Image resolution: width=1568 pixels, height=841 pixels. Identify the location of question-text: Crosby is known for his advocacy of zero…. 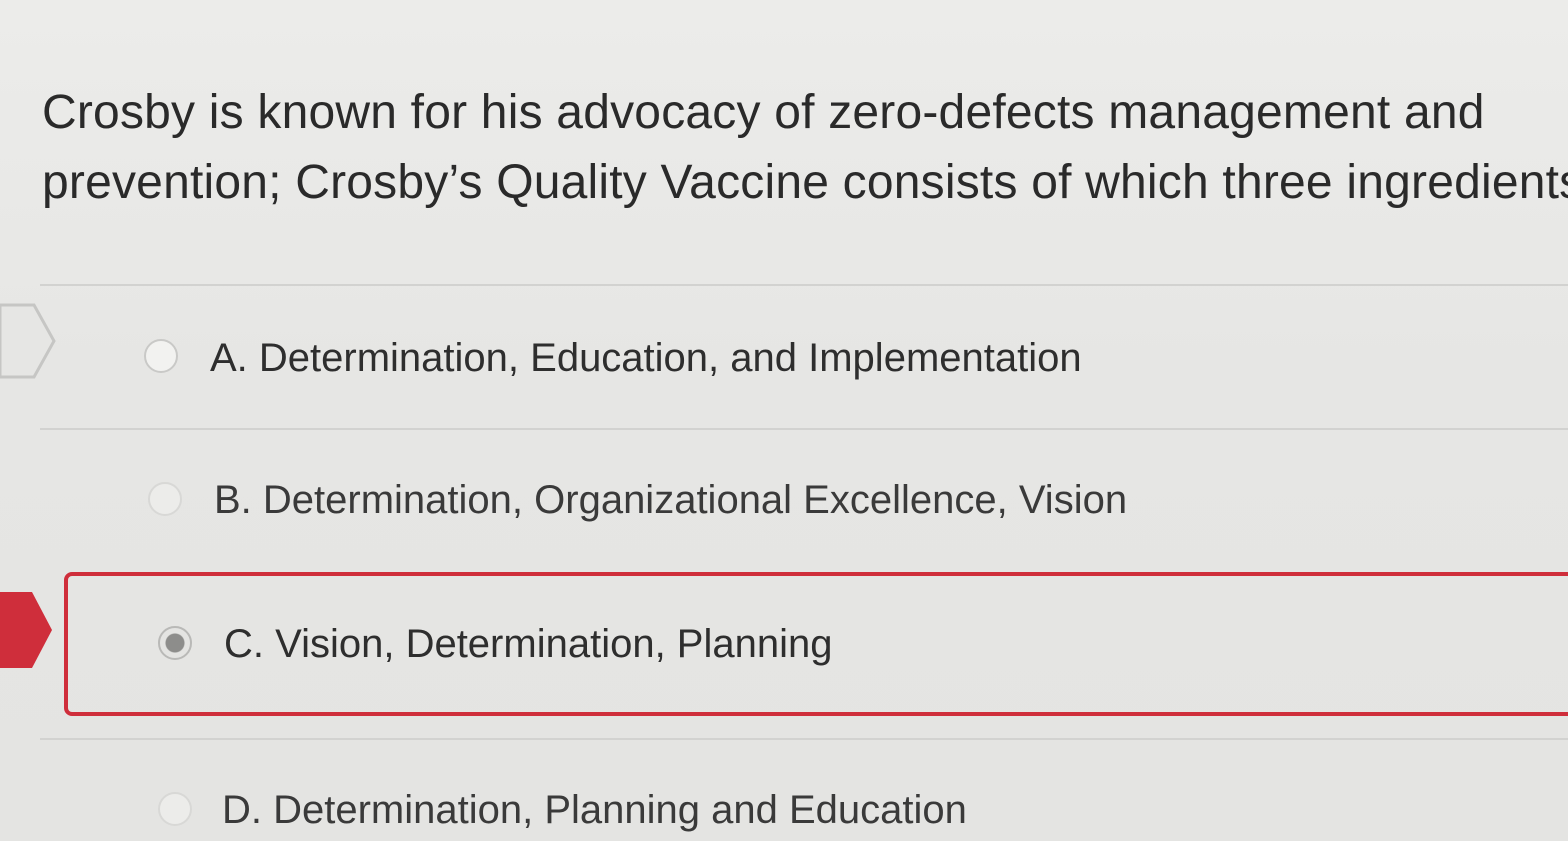
(805, 147).